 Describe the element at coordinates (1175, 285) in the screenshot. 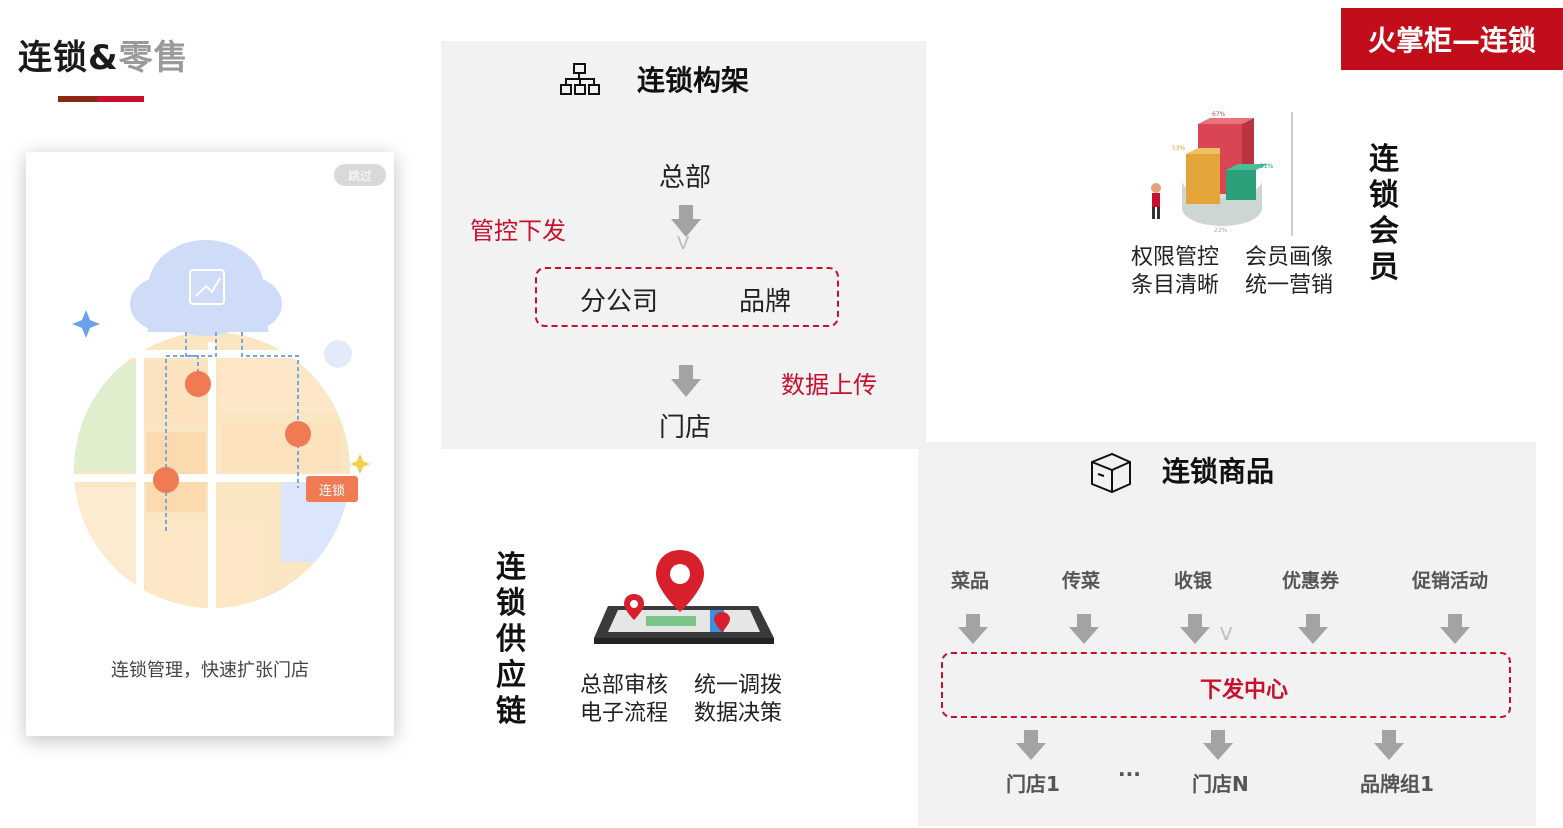

I see `member-feature: 条目清晰` at that location.